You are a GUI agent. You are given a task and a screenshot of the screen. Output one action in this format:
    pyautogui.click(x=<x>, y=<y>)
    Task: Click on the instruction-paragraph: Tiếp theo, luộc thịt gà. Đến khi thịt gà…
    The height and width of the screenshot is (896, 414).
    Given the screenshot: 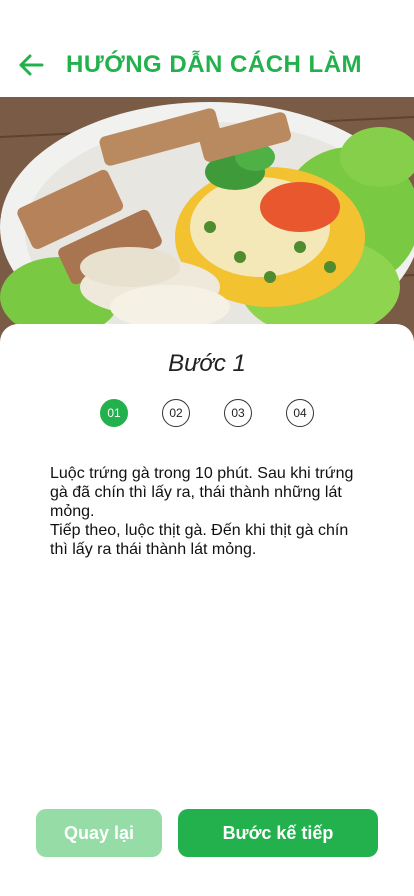 What is the action you would take?
    pyautogui.click(x=199, y=540)
    